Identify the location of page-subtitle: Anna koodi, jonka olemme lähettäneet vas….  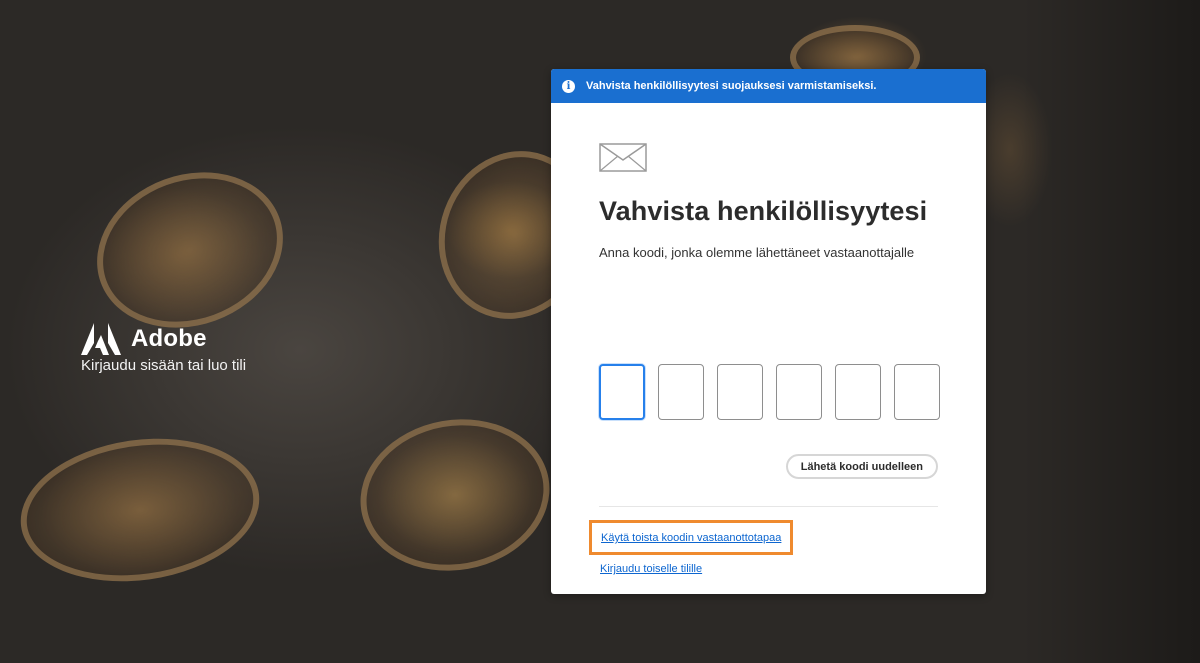
(757, 252).